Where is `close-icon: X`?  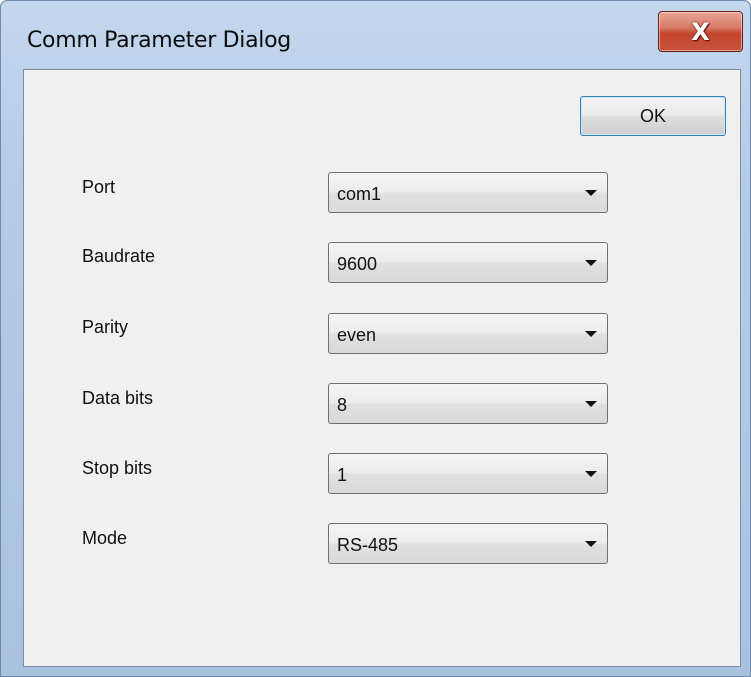
close-icon: X is located at coordinates (700, 31).